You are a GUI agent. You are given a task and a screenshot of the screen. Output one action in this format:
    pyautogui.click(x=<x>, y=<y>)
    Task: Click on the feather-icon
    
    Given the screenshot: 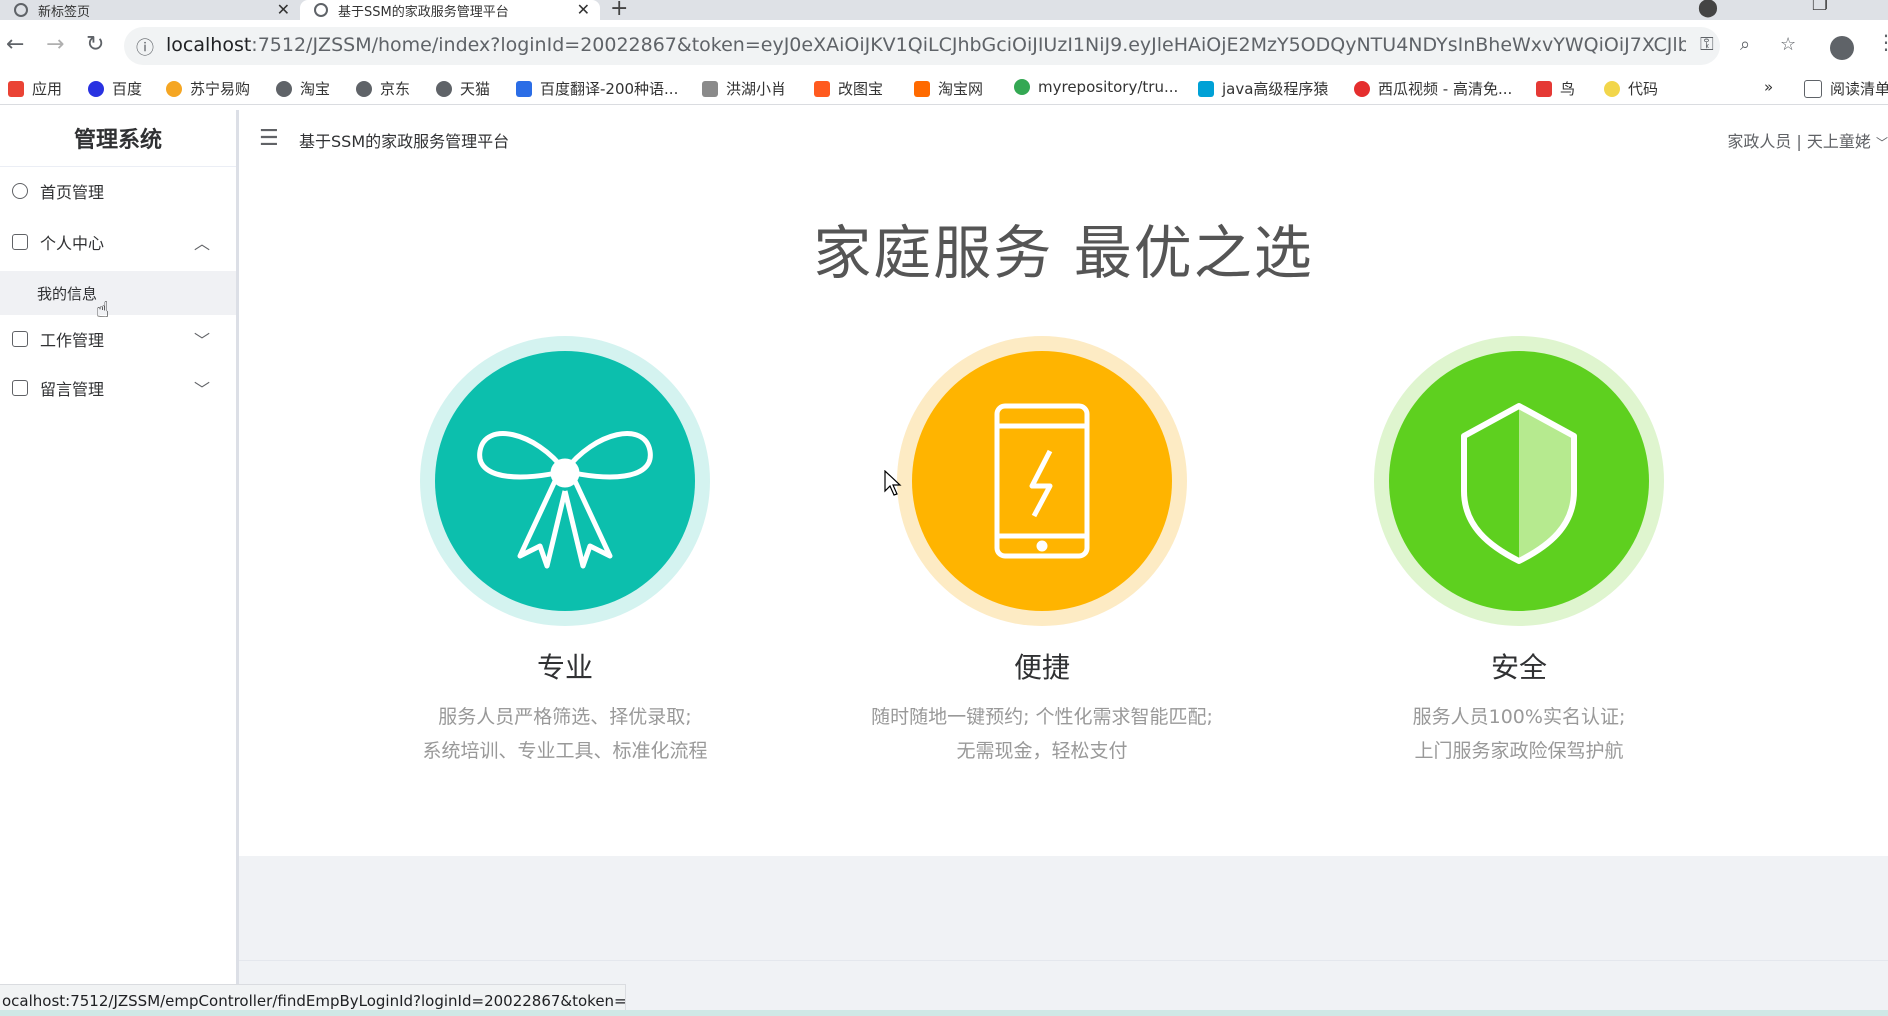 What is the action you would take?
    pyautogui.click(x=710, y=88)
    